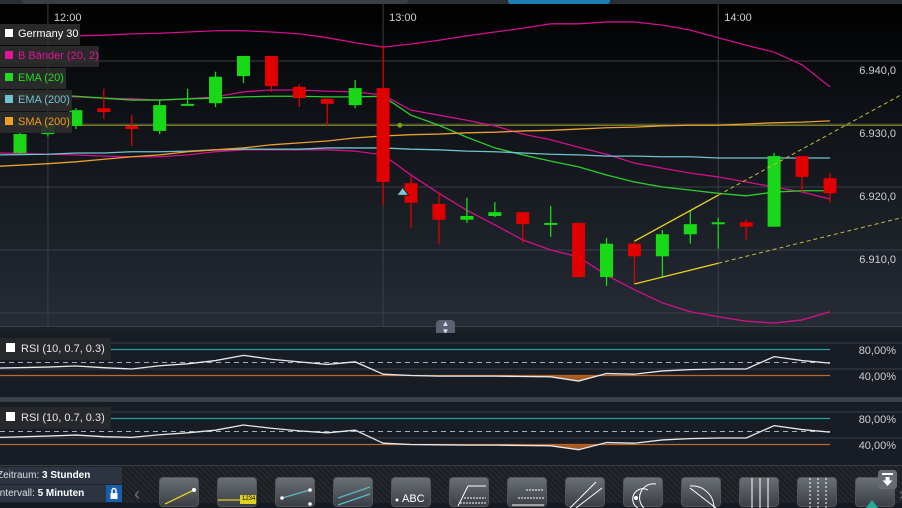 The width and height of the screenshot is (902, 508). Describe the element at coordinates (644, 495) in the screenshot. I see `fibonacci-arc-tool-icon` at that location.